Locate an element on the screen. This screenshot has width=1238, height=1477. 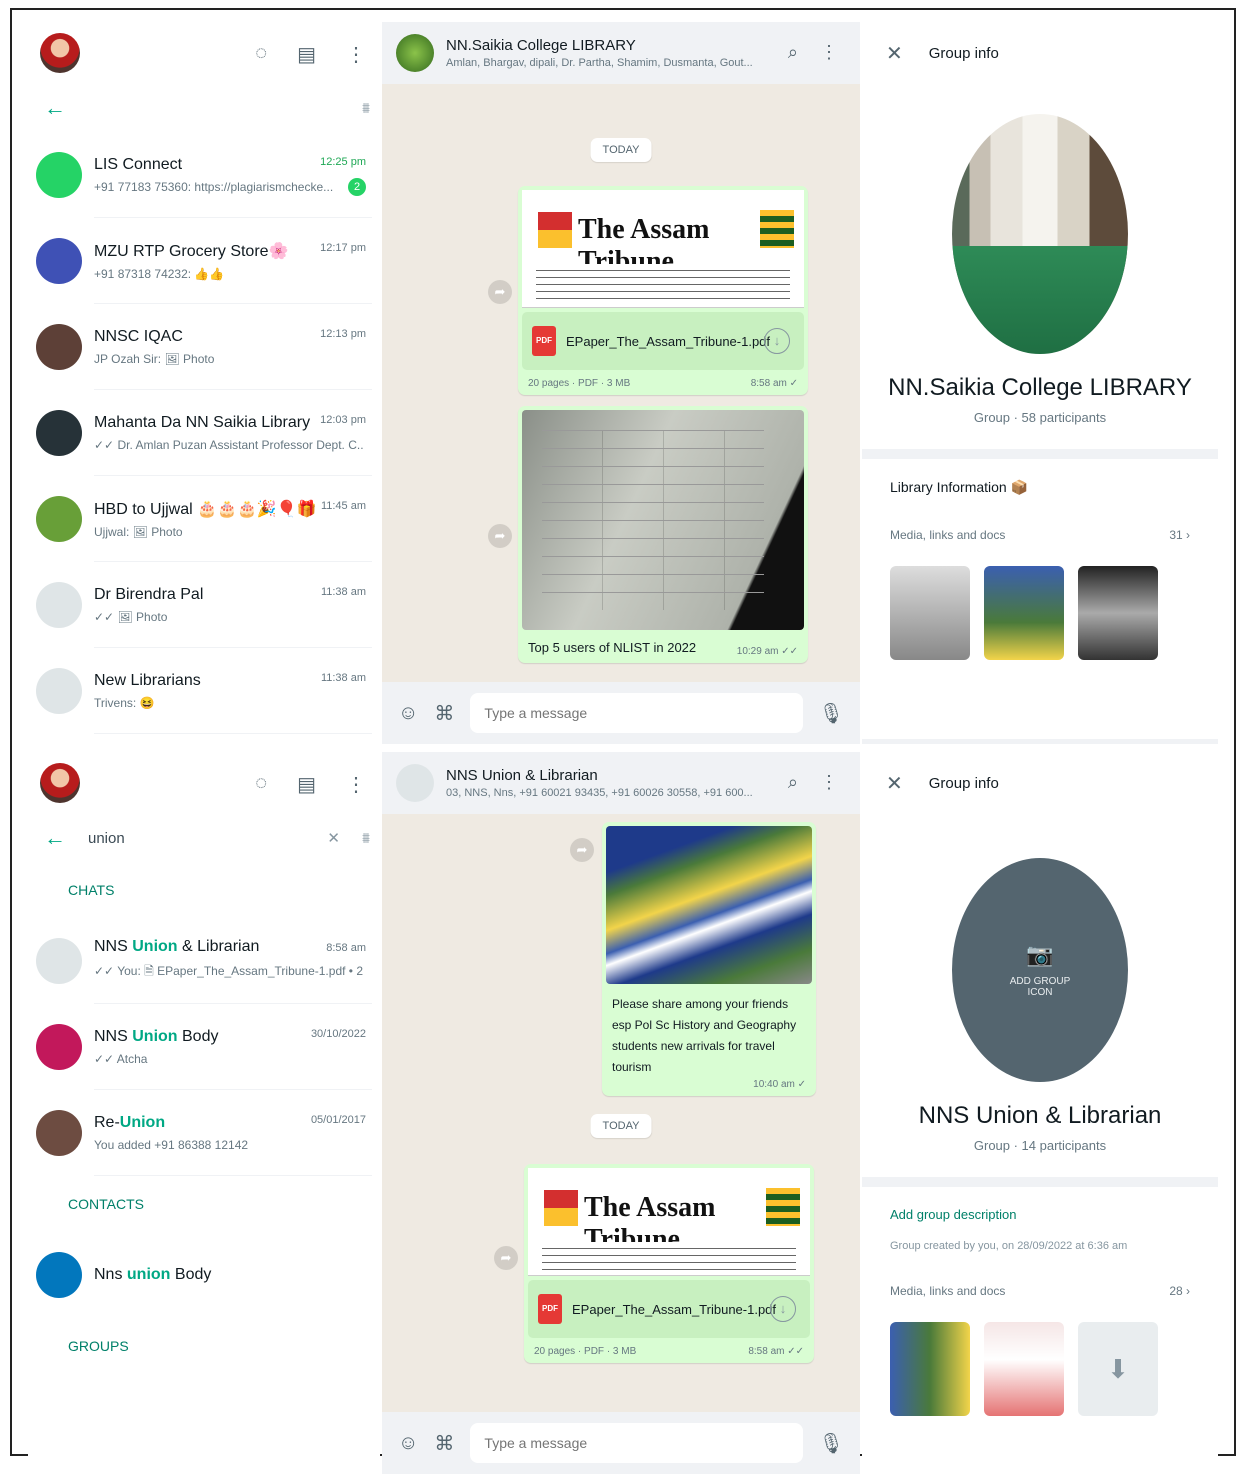
chat-preview: ✓✓ Atcha is located at coordinates (121, 1058).